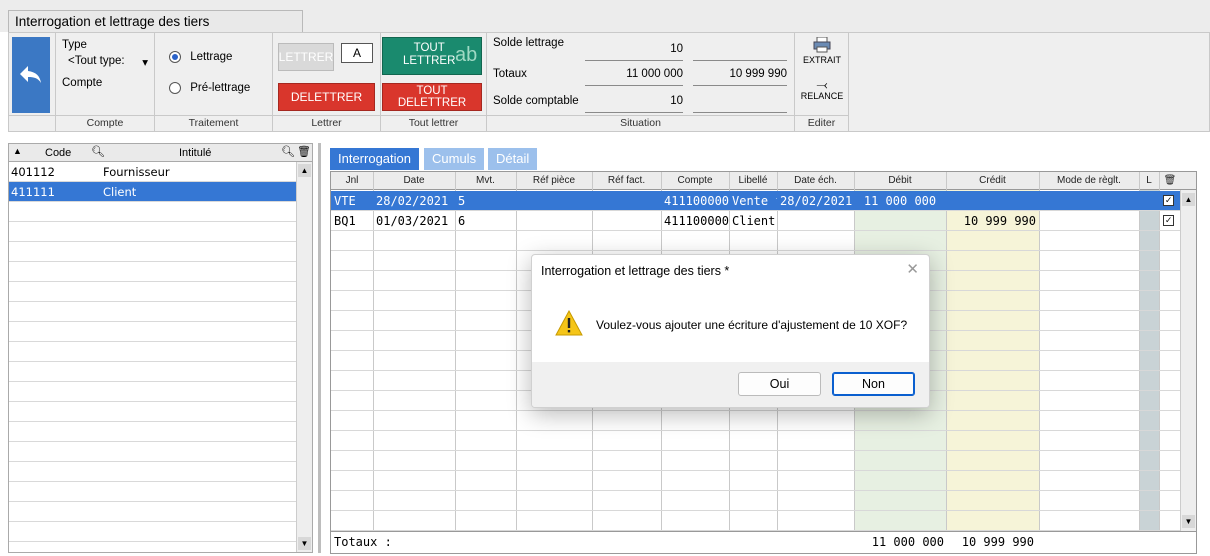  I want to click on header-debit: Débit, so click(900, 181).